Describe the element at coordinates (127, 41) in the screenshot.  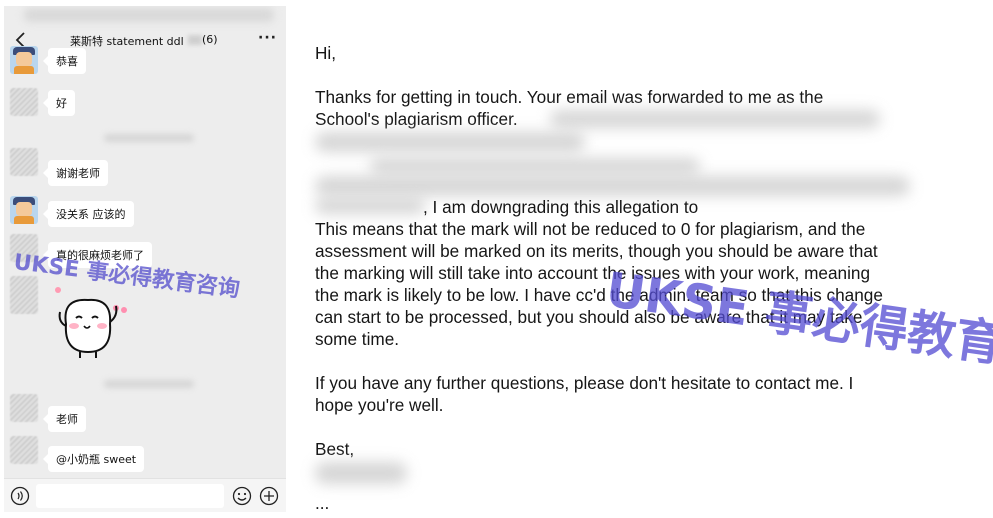
I see `chat-title: 莱斯特 statement ddl` at that location.